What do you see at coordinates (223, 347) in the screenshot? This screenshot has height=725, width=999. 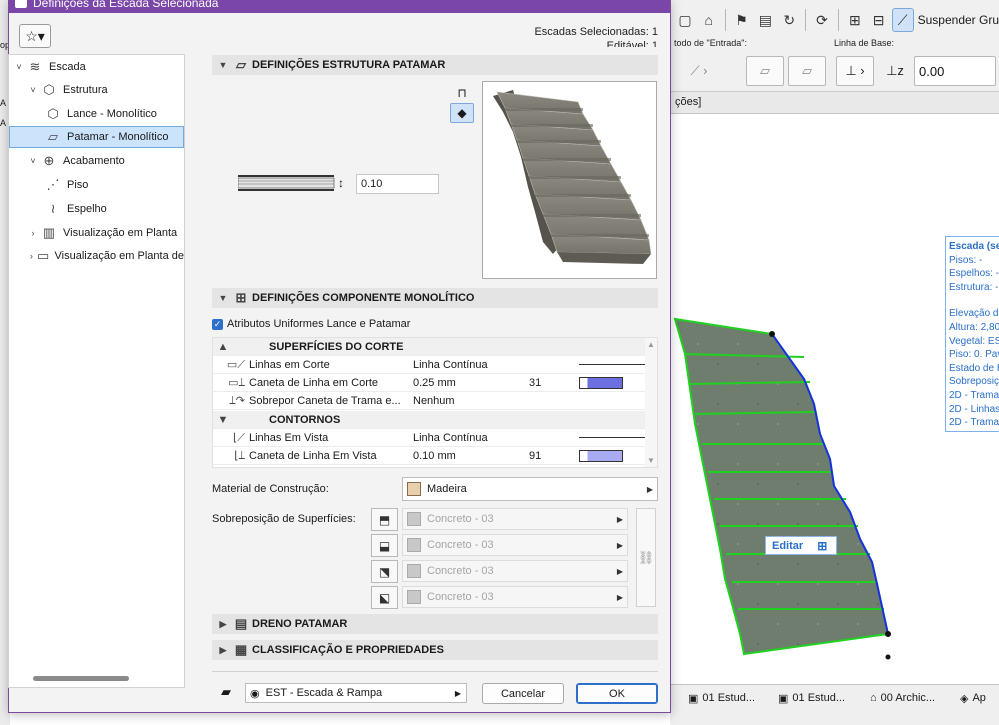 I see `collapse-arrow-icon: ▲` at bounding box center [223, 347].